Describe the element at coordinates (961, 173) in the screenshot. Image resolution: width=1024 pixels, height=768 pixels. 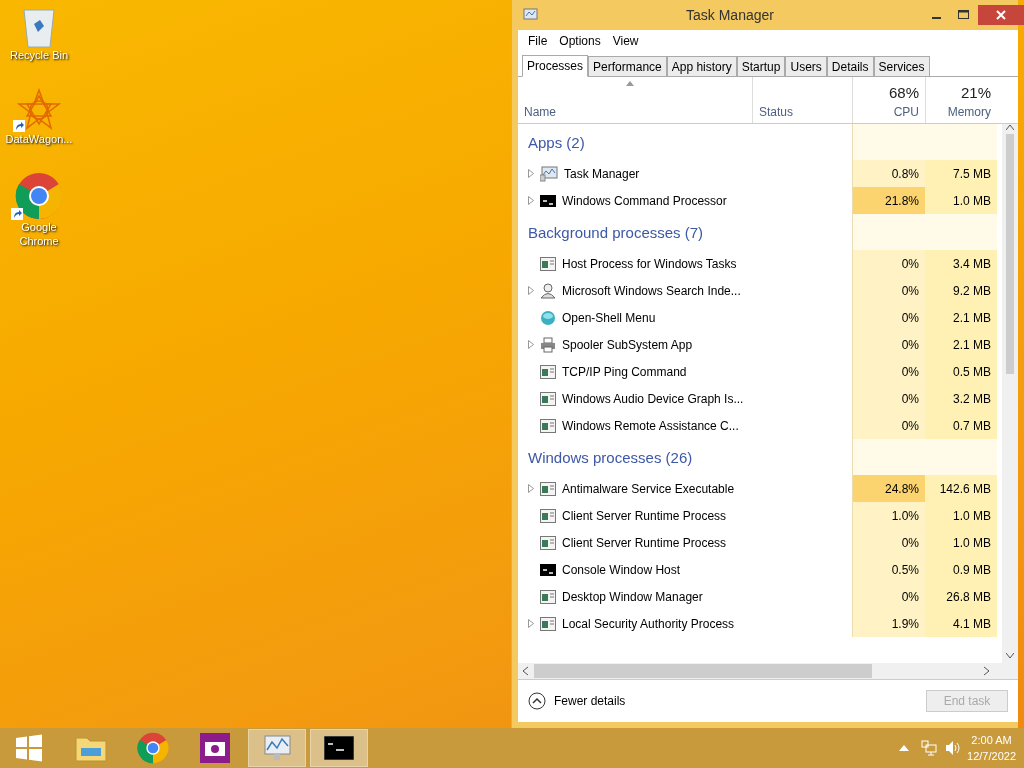
I see `memory-value: 7.5 MB` at that location.